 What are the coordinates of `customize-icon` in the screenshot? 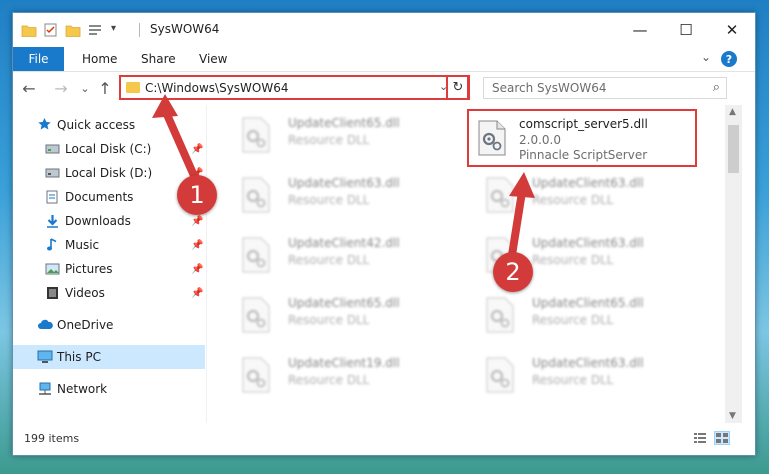 It's located at (95, 30).